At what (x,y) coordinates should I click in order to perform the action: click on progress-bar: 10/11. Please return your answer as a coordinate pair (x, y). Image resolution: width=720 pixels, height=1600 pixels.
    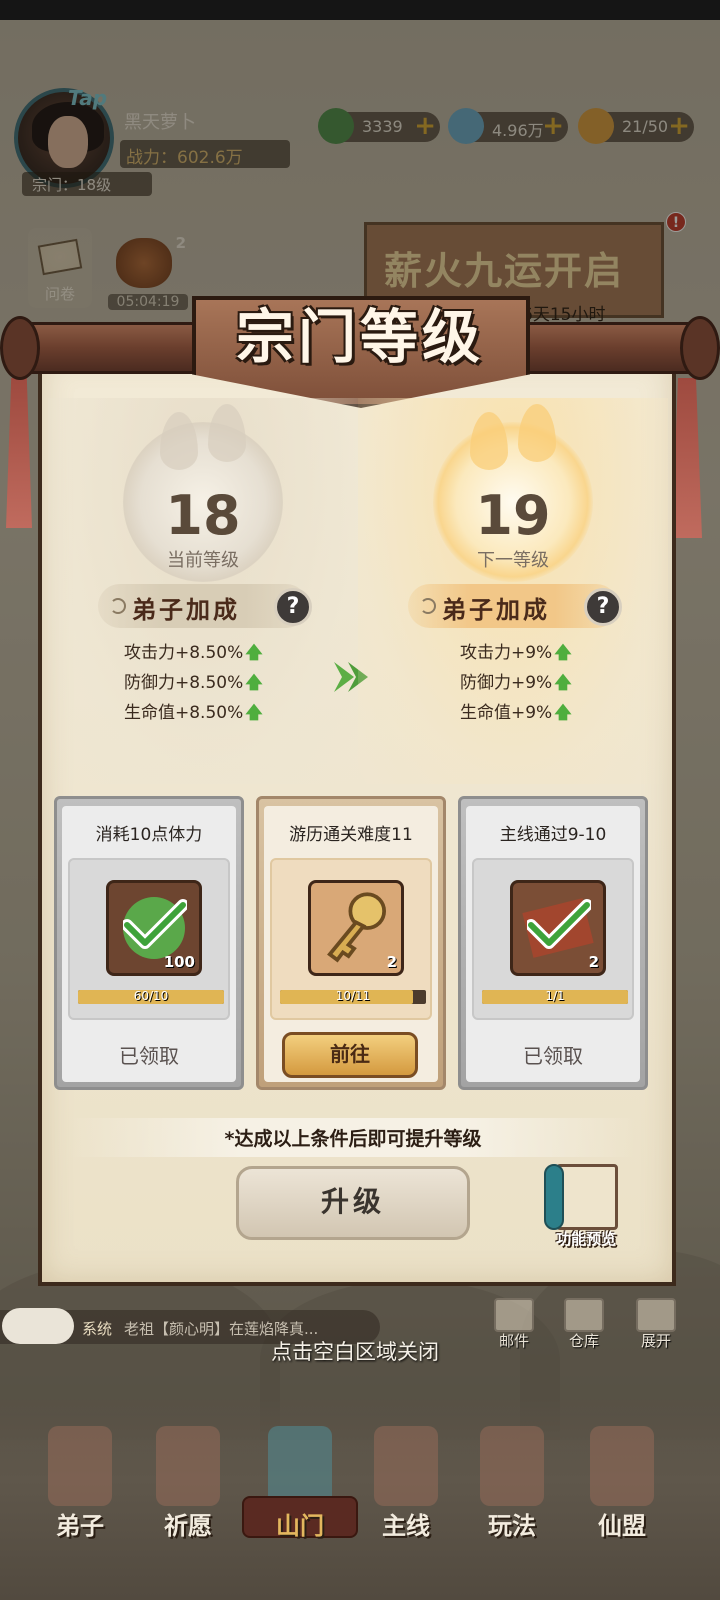
    Looking at the image, I should click on (353, 996).